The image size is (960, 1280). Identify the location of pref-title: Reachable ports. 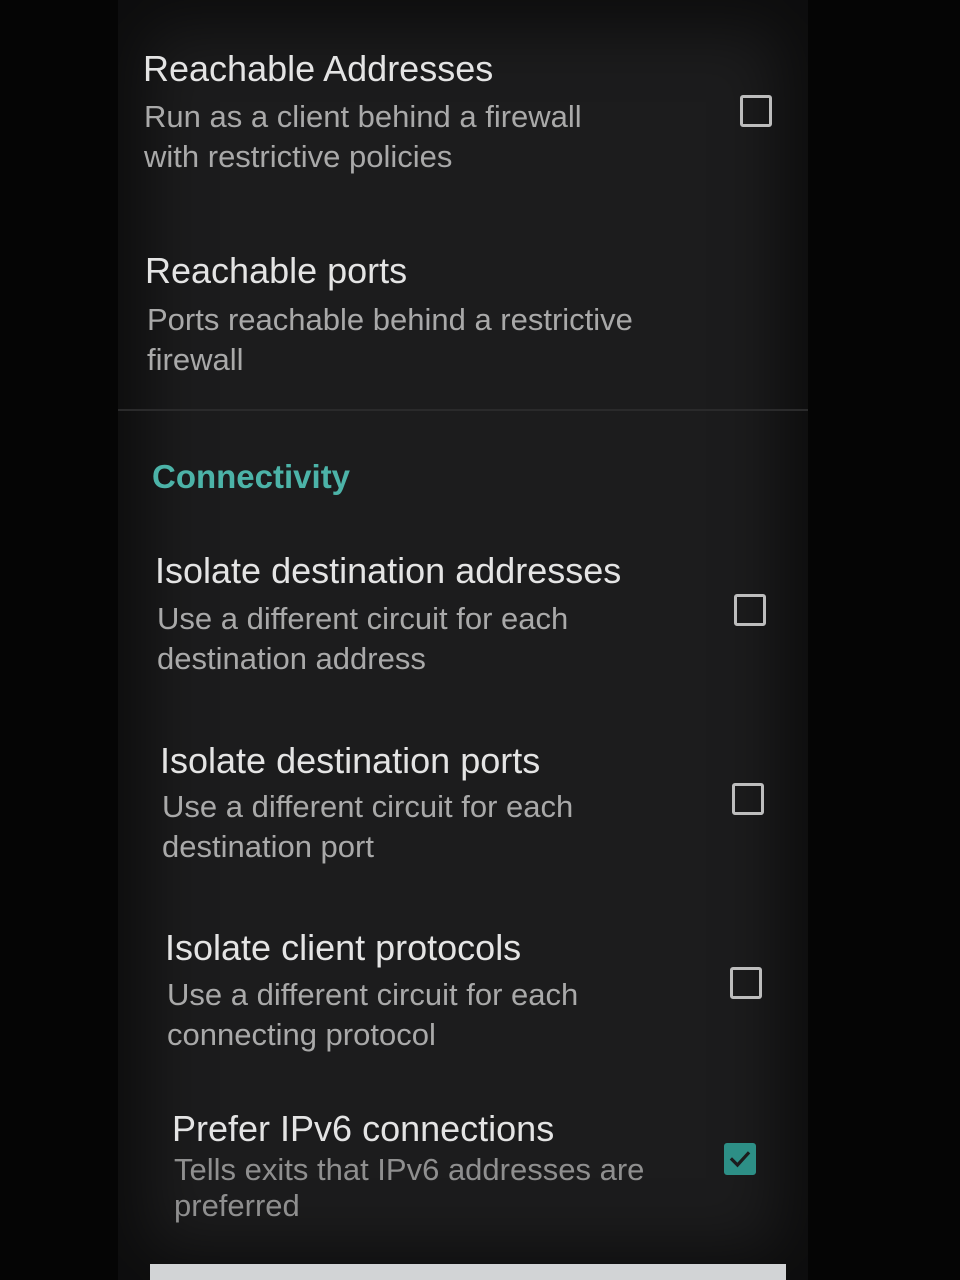
(276, 270).